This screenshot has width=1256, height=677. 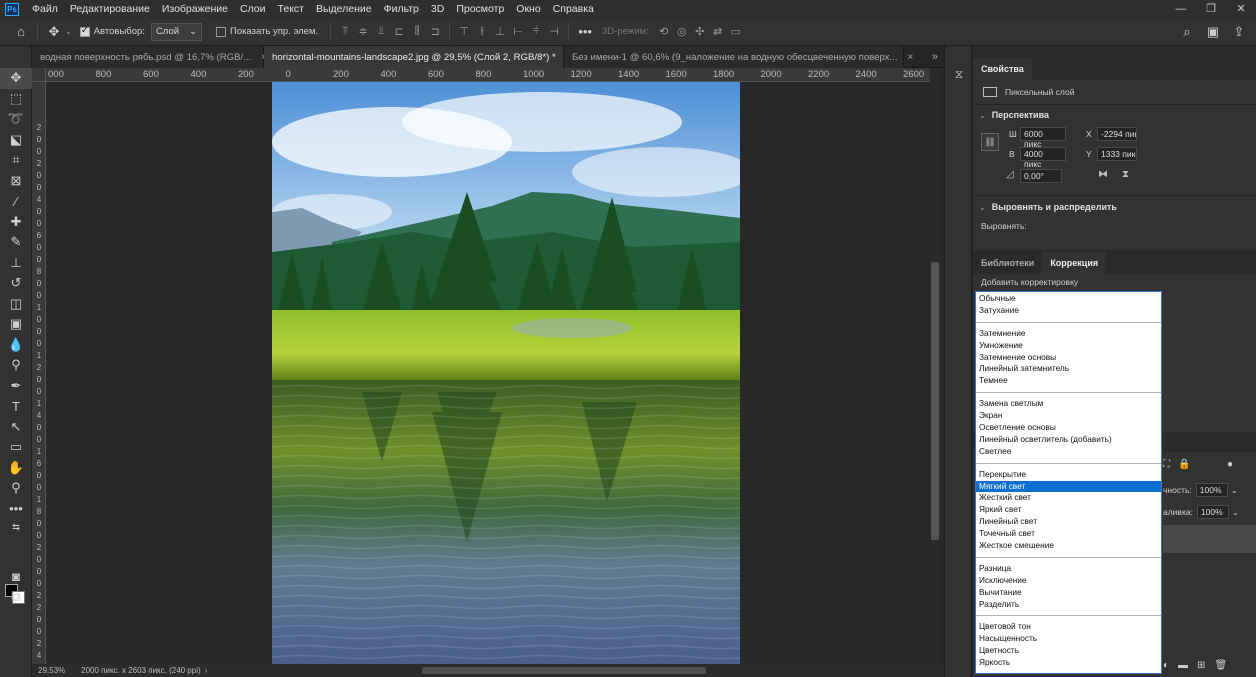 I want to click on distribute-right-icon: ⊣, so click(x=554, y=32).